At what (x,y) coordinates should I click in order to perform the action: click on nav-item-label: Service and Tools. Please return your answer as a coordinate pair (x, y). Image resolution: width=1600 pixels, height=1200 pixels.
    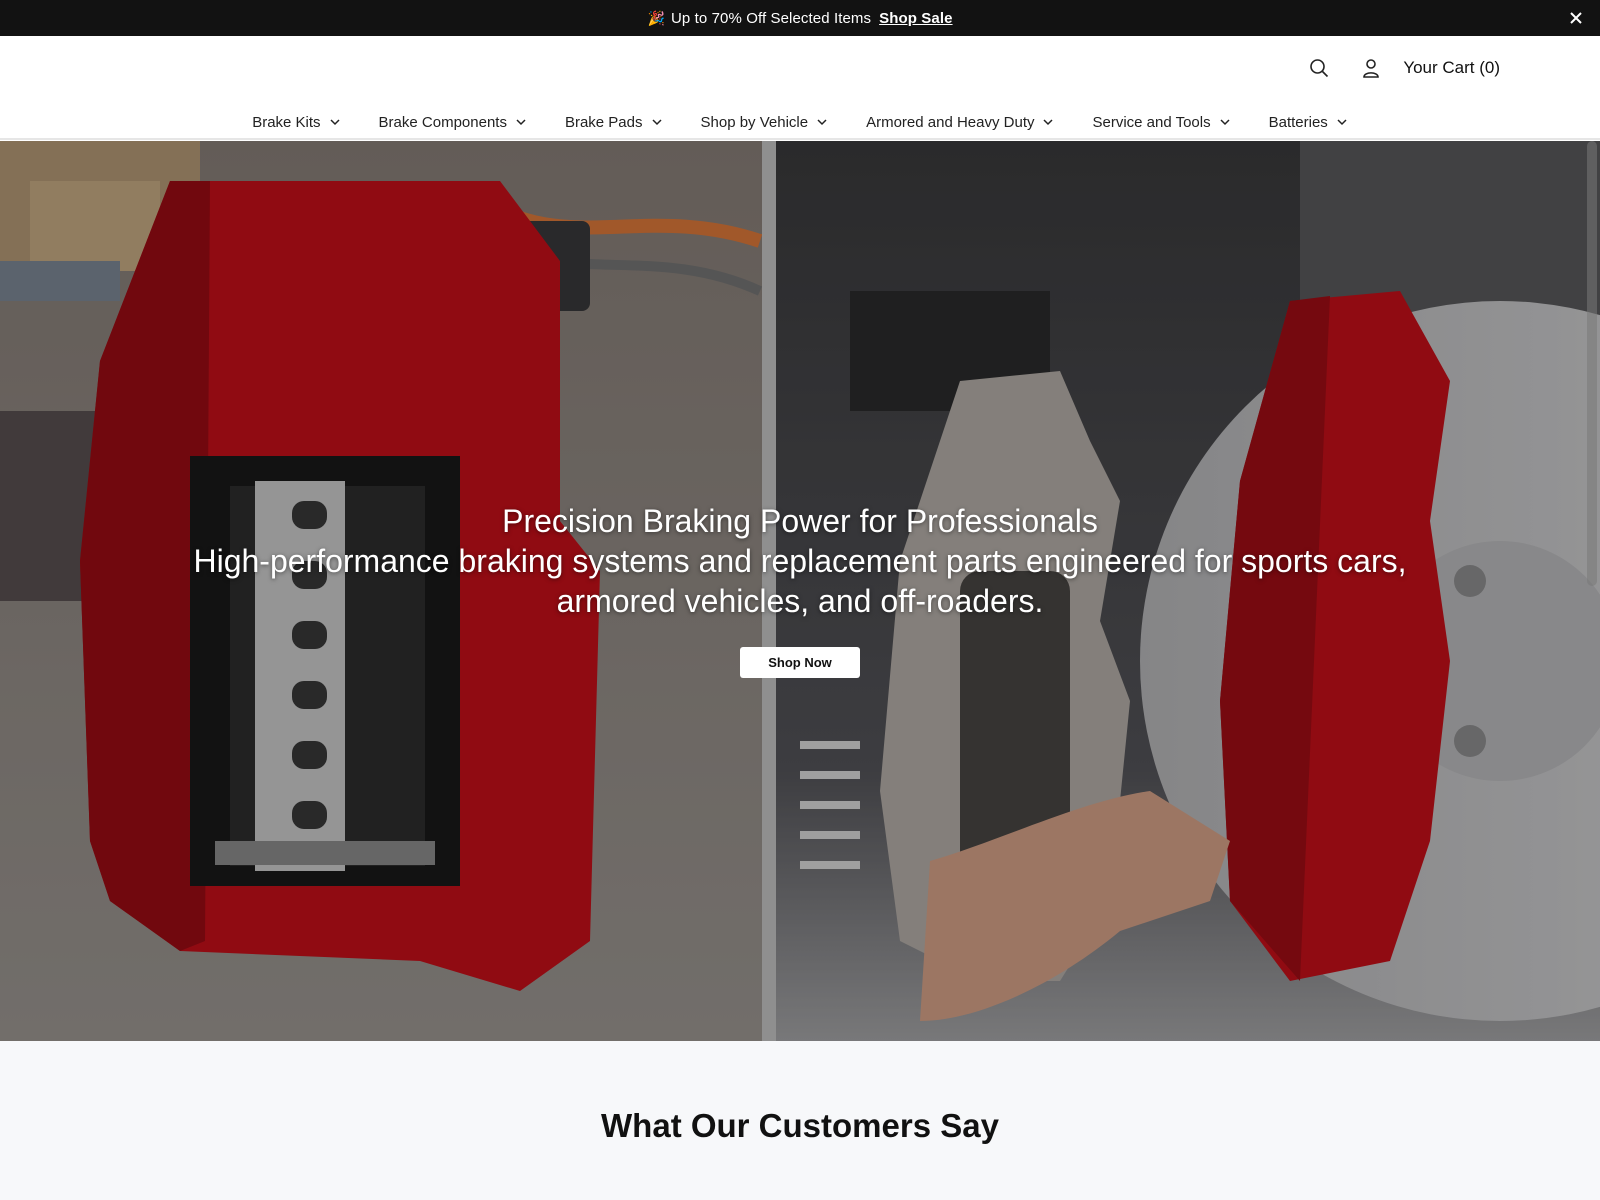
    Looking at the image, I should click on (1151, 122).